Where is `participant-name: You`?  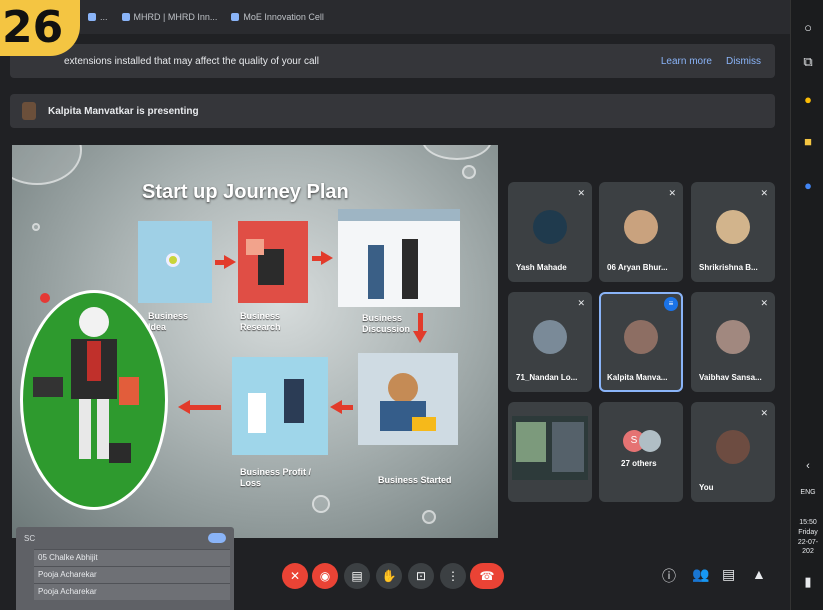
participant-name: You is located at coordinates (706, 487).